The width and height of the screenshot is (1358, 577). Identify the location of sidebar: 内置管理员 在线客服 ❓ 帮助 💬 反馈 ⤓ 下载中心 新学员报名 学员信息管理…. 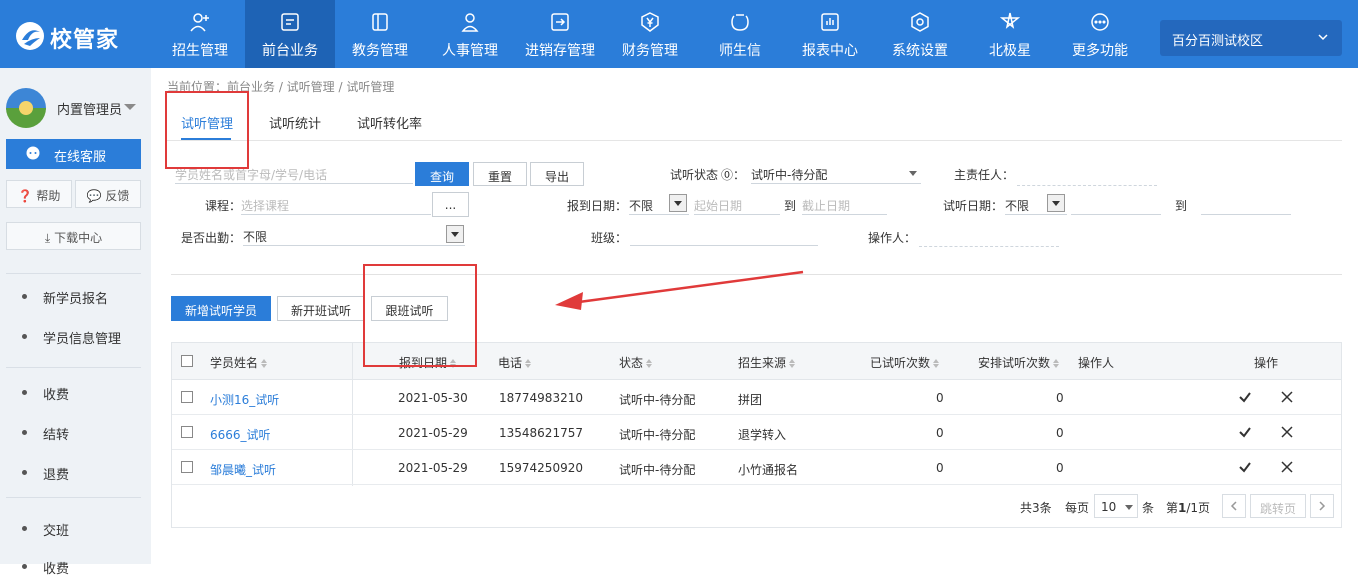
(75, 322).